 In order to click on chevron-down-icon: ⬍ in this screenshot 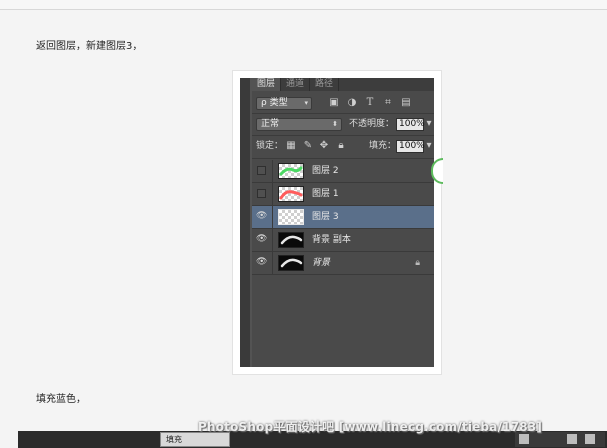, I will do `click(335, 124)`.